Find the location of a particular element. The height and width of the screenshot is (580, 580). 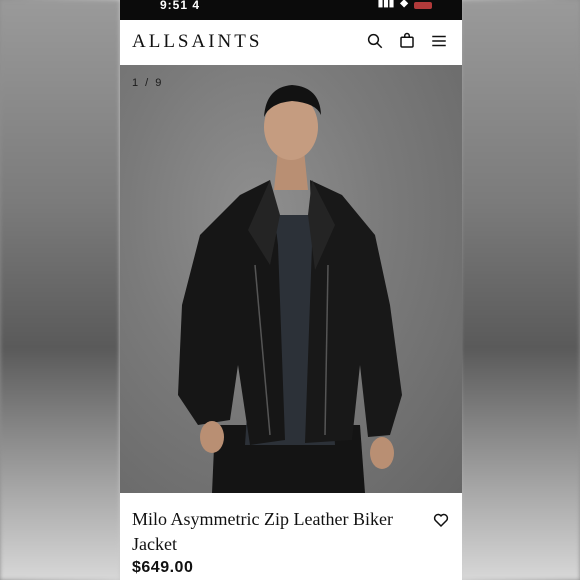

gallery-counter: 1 / 9 is located at coordinates (148, 83).